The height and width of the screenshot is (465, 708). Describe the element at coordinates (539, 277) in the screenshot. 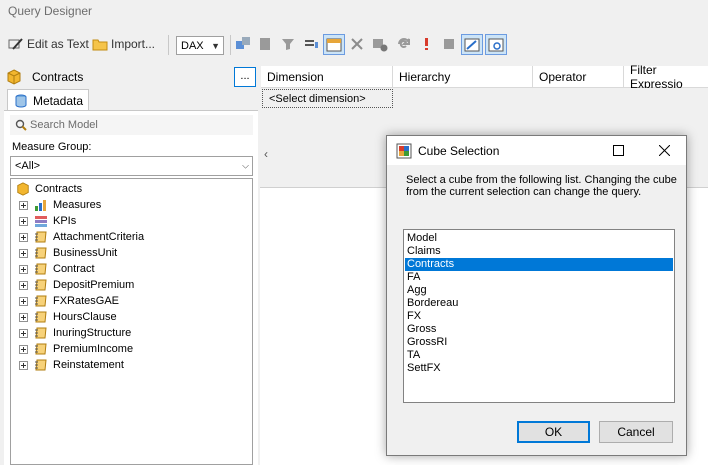

I see `cube-list-item: FA` at that location.